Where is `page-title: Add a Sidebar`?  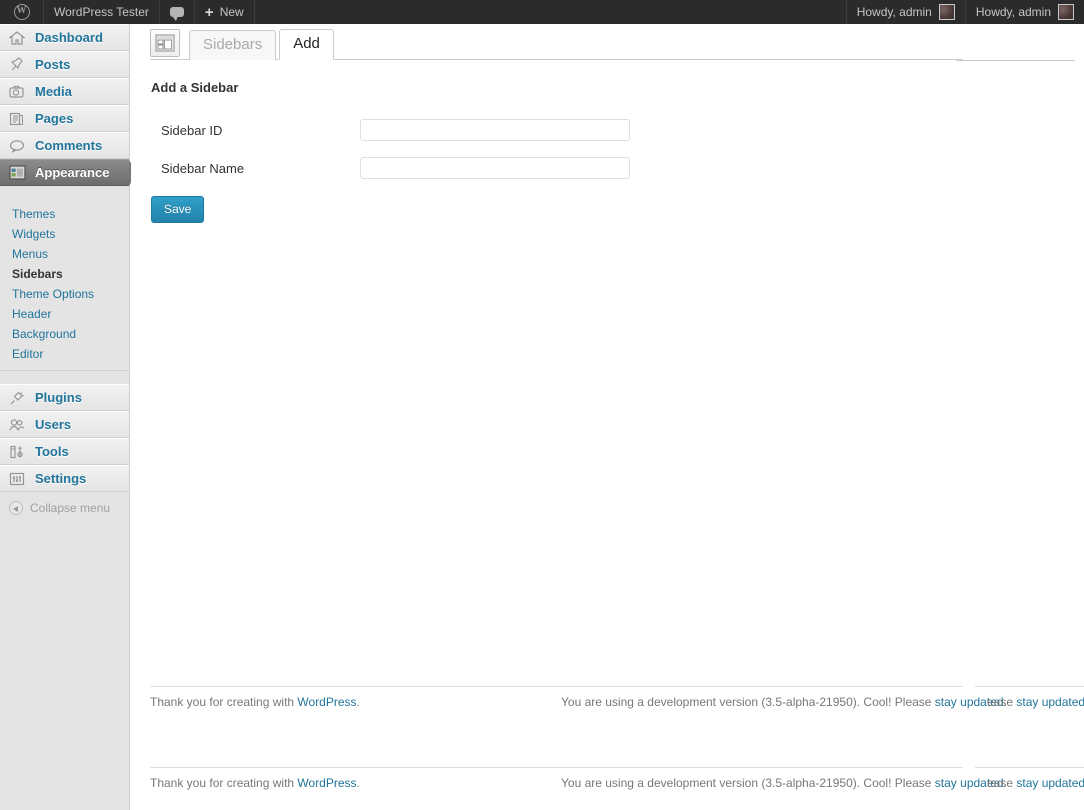
page-title: Add a Sidebar is located at coordinates (195, 87).